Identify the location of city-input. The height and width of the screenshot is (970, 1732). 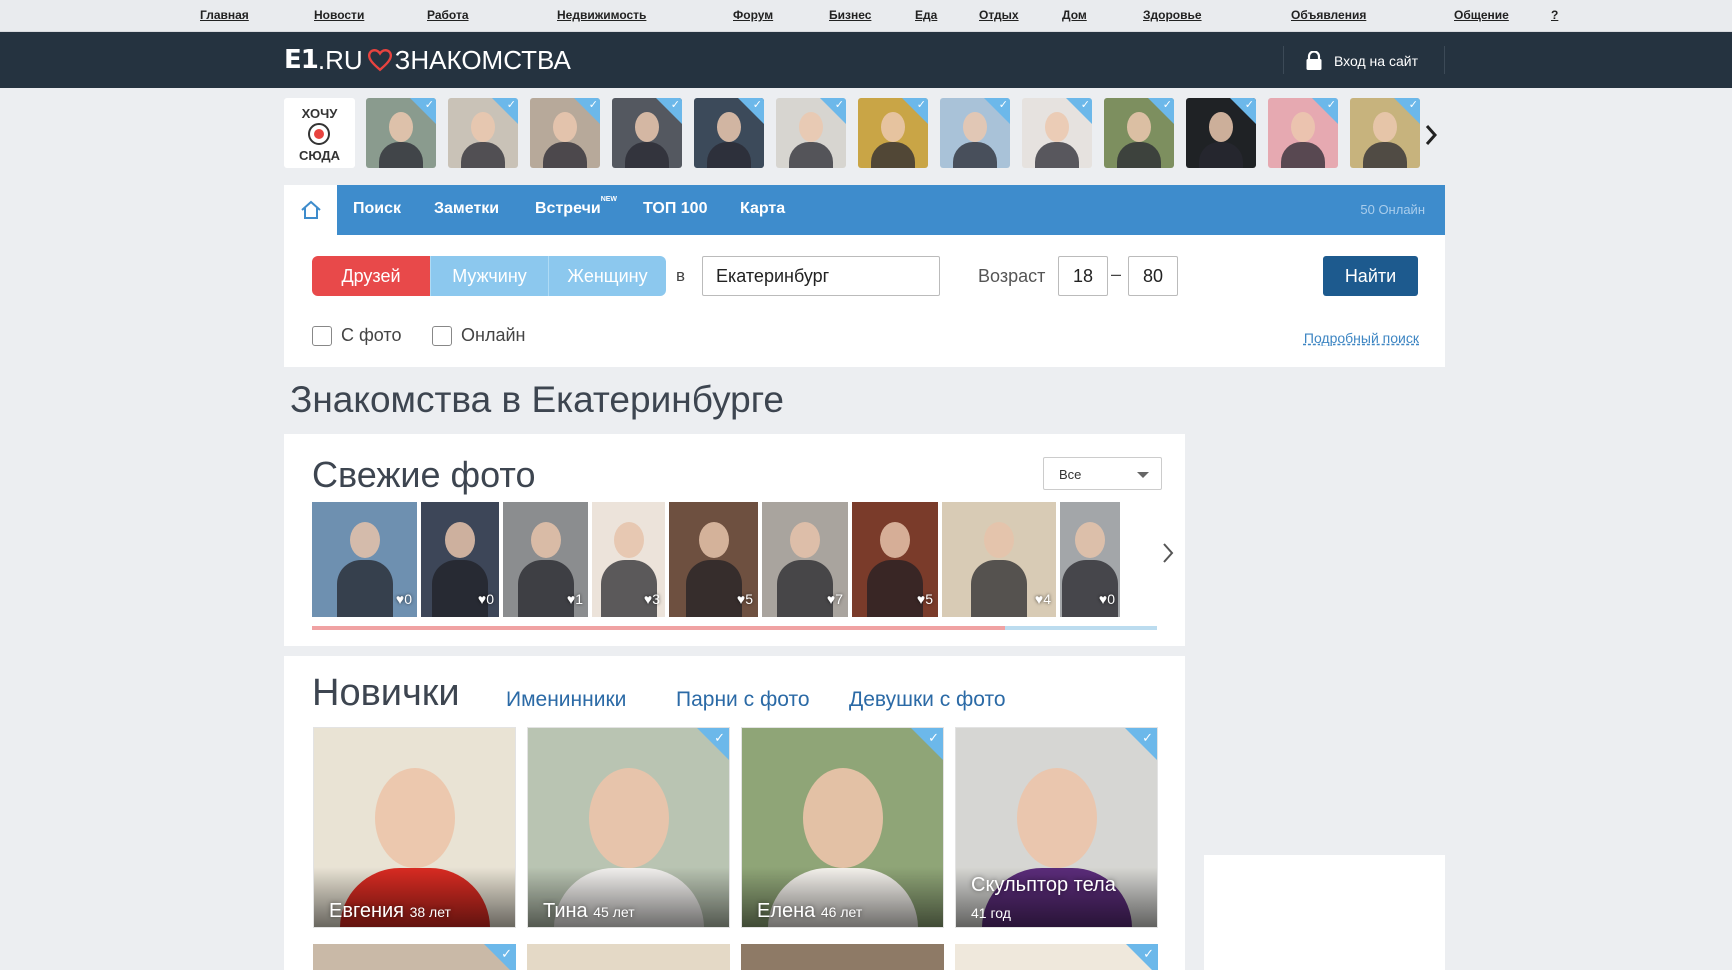
(821, 276).